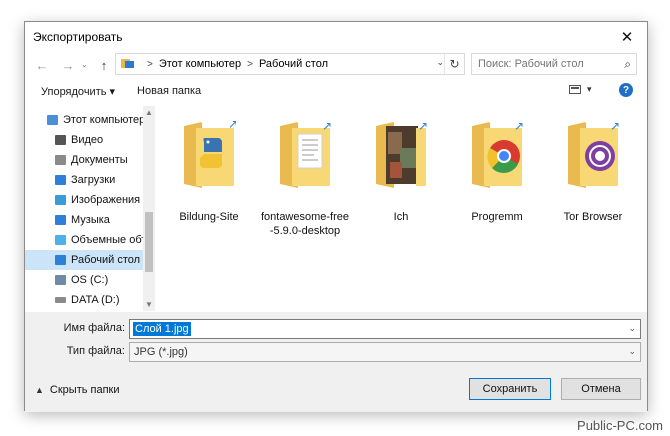 This screenshot has width=670, height=436. What do you see at coordinates (99, 160) in the screenshot?
I see `sidebar-item-label: Документы` at bounding box center [99, 160].